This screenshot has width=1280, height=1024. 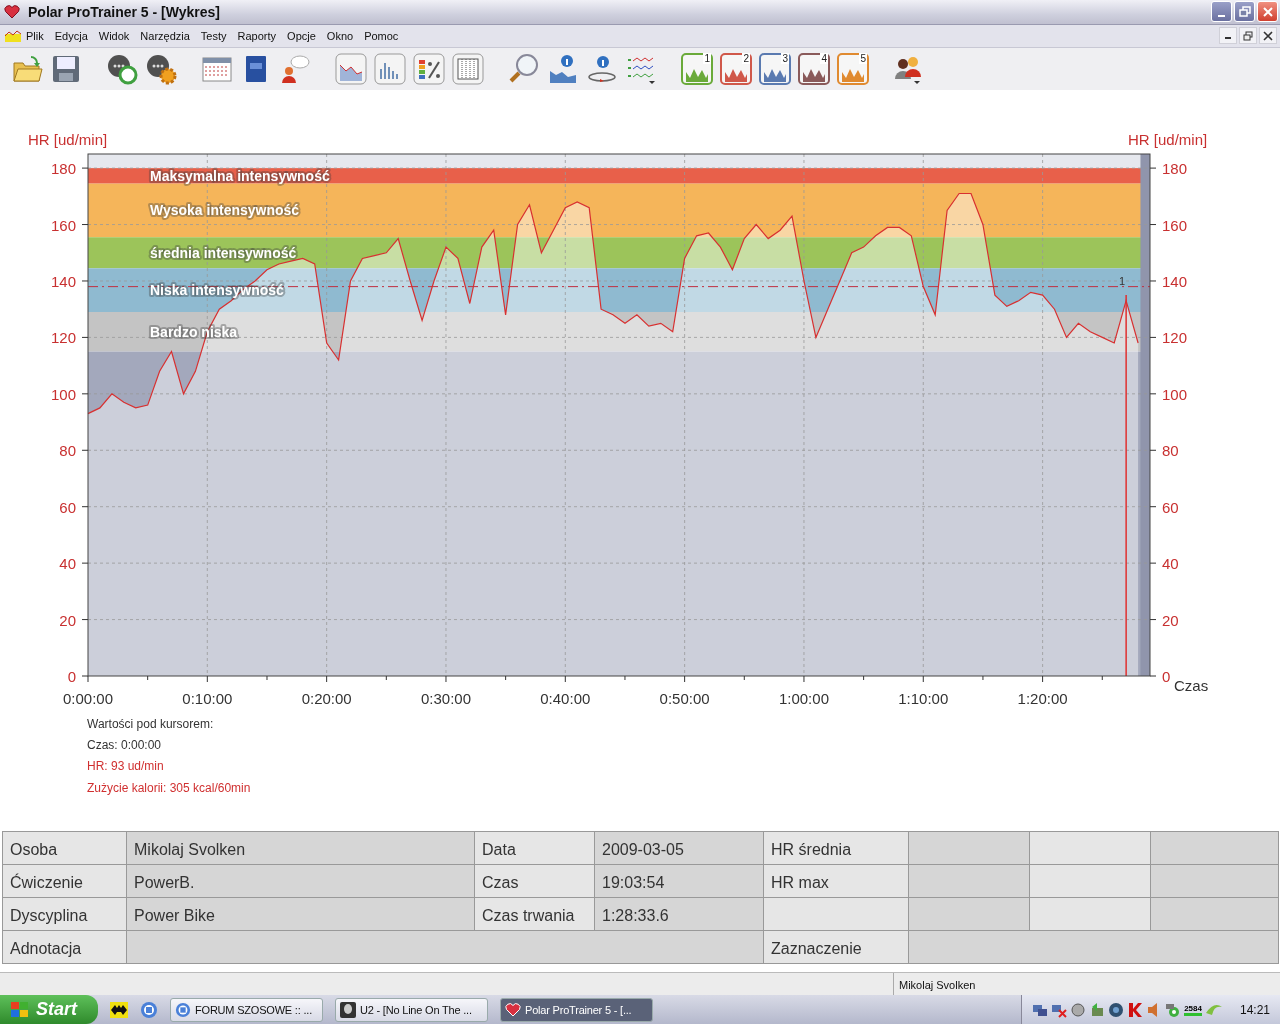 I want to click on menu-item: Testy, so click(x=214, y=35).